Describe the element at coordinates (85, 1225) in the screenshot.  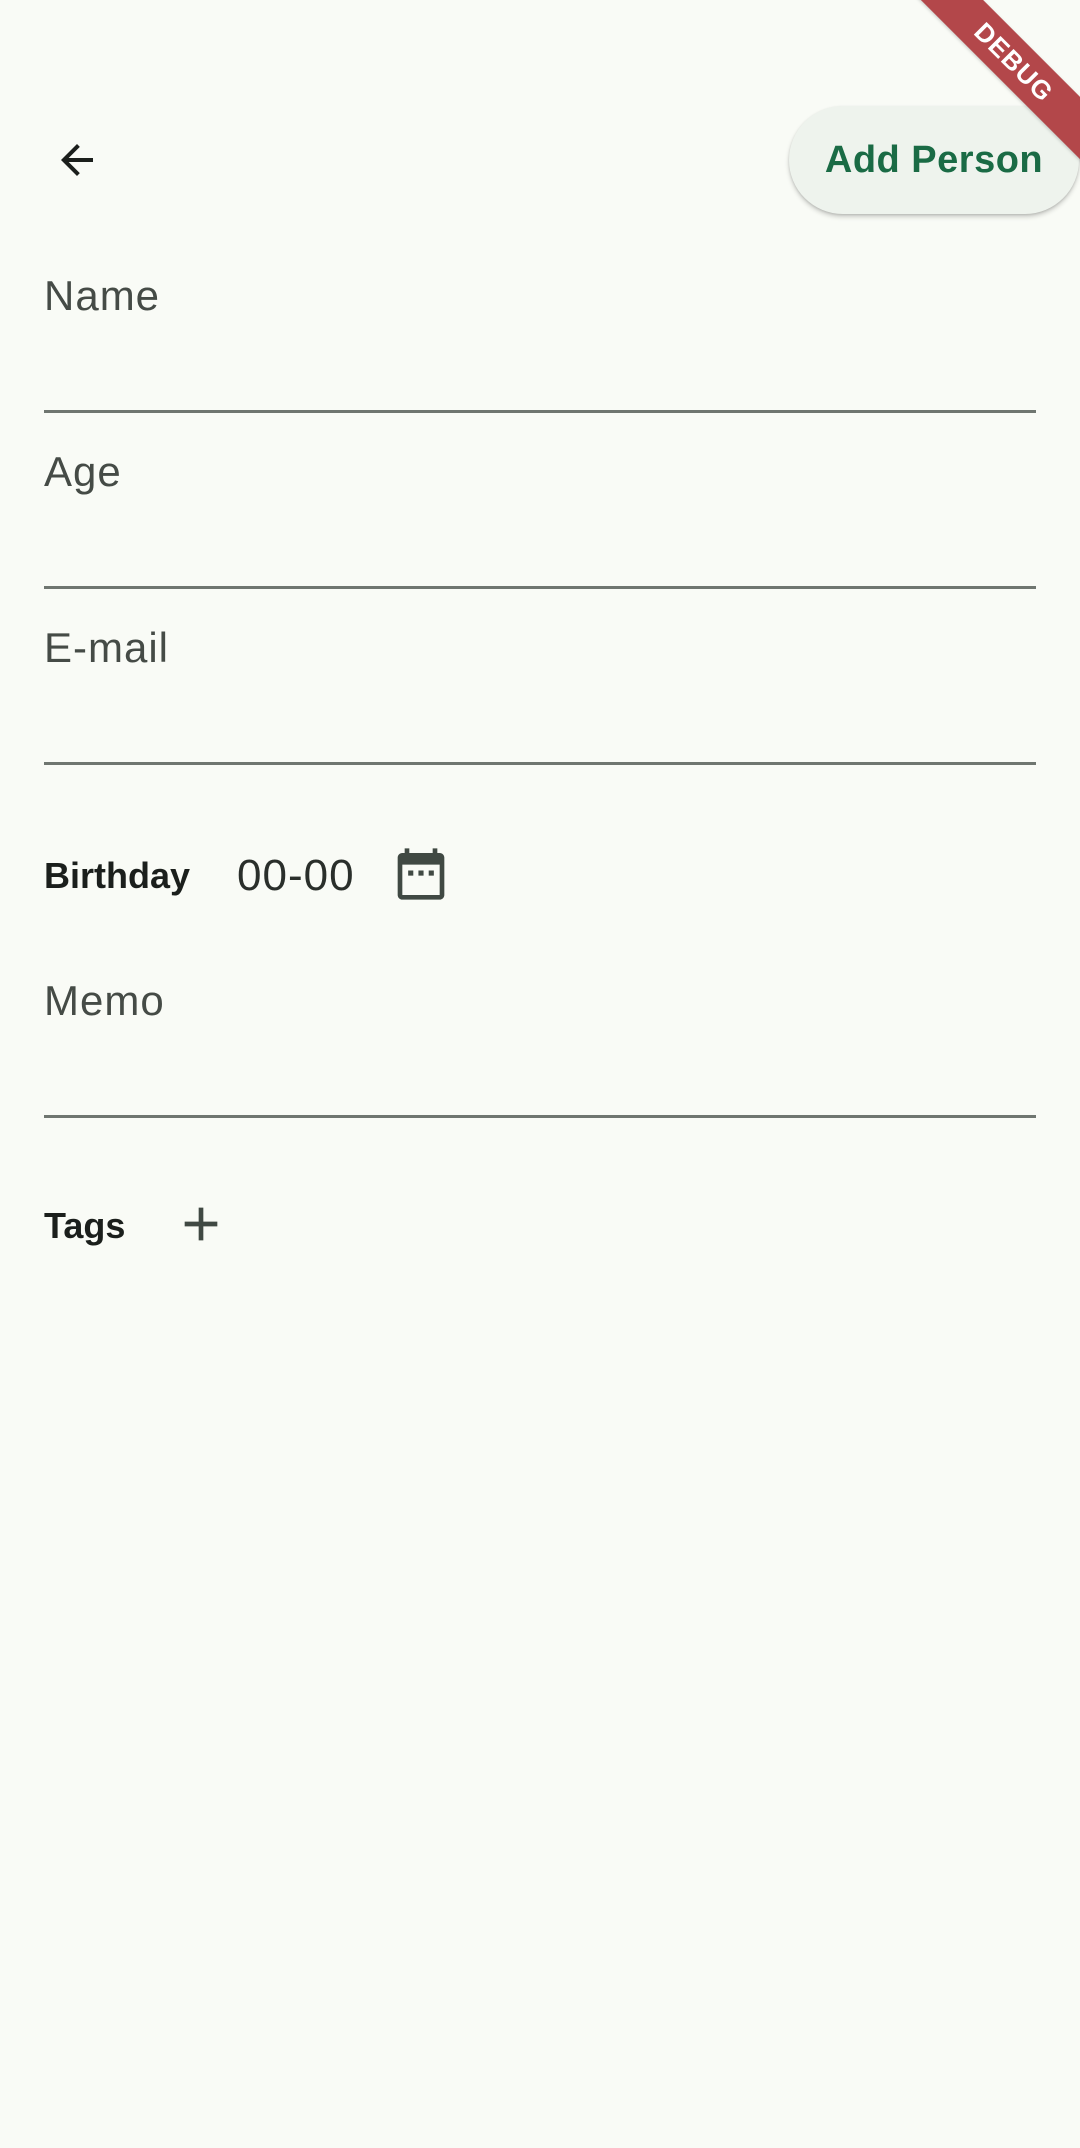
I see `tags-label: Tags` at that location.